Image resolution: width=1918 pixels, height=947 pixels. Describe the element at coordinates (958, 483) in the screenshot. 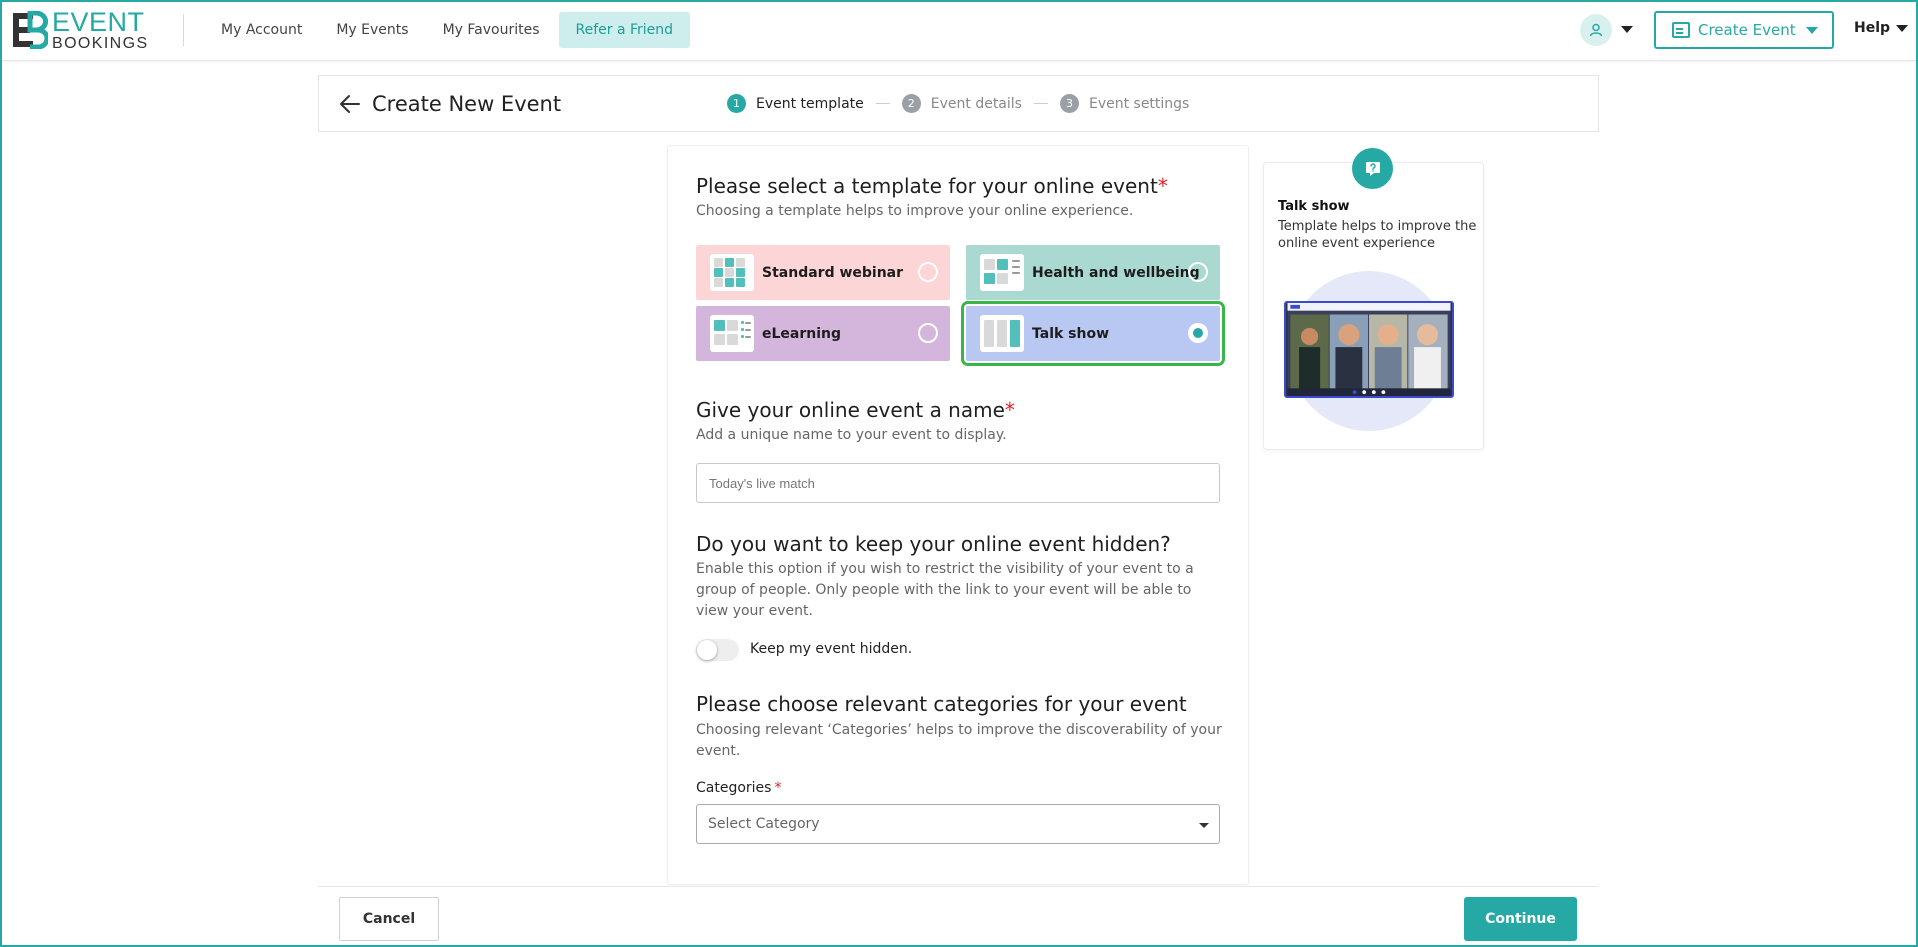

I see `event-name-input` at that location.